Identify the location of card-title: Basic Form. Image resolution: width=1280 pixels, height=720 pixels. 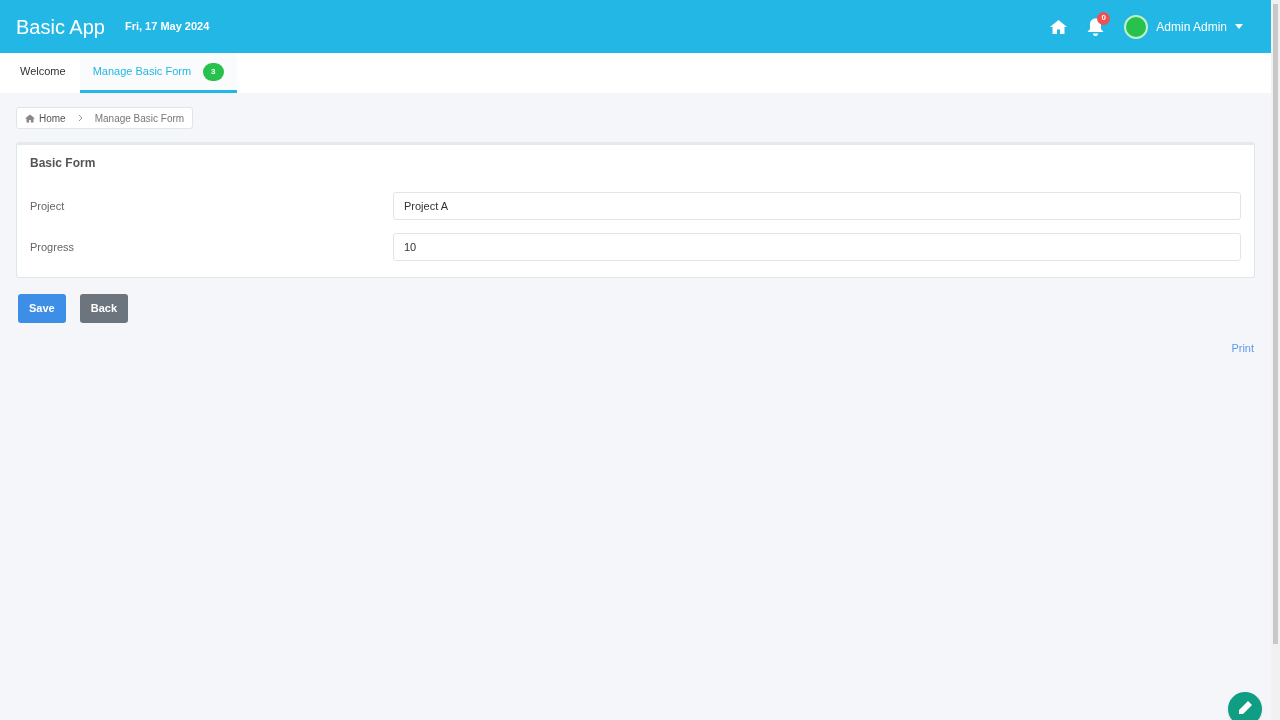
(63, 163).